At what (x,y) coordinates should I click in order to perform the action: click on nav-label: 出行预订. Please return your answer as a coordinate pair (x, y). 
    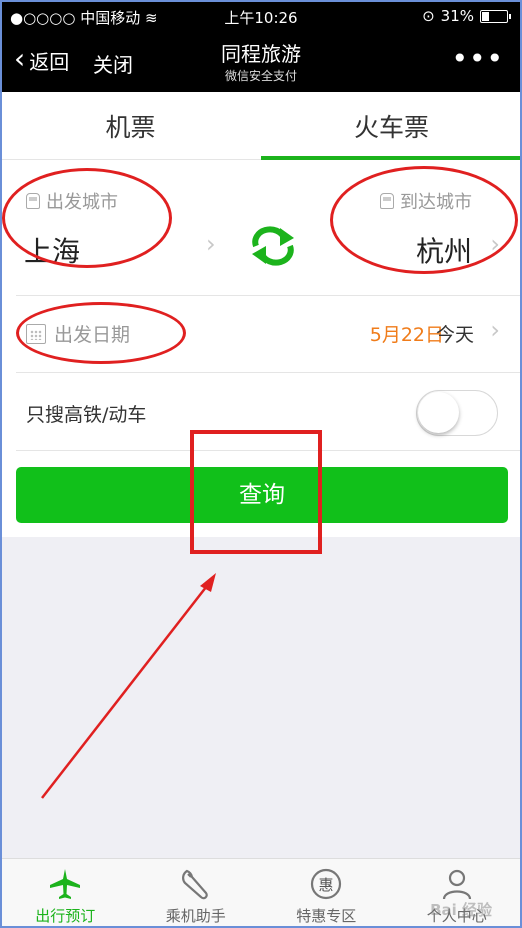
    Looking at the image, I should click on (65, 916).